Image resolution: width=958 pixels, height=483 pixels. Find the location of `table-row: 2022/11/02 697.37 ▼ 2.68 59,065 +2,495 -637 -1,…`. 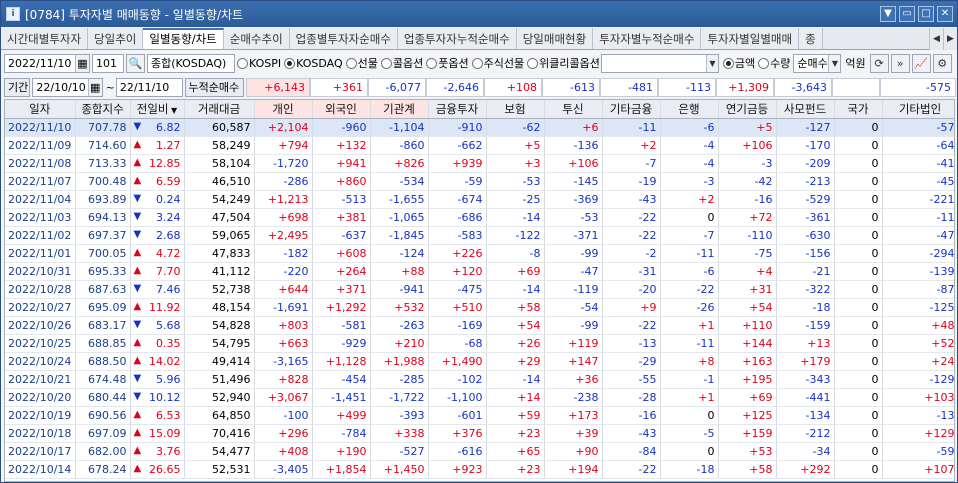

table-row: 2022/11/02 697.37 ▼ 2.68 59,065 +2,495 -637 -1,… is located at coordinates (479, 235).